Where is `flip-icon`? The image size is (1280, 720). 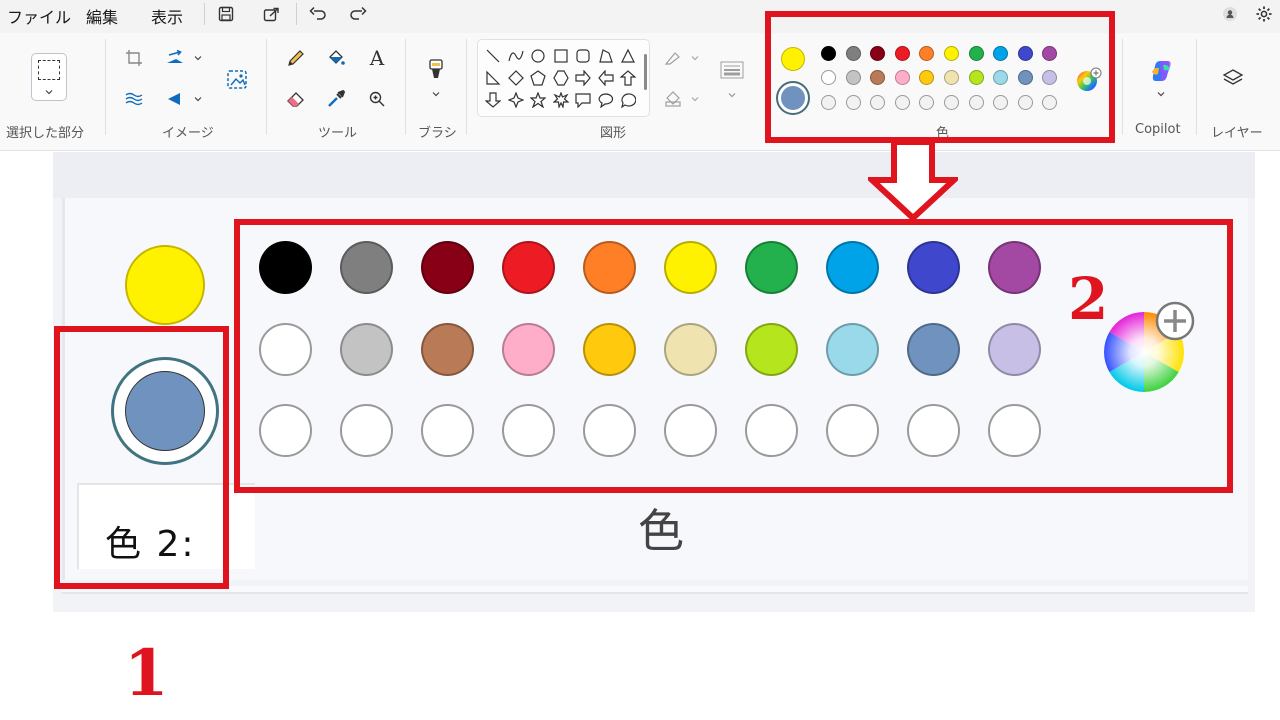
flip-icon is located at coordinates (175, 99).